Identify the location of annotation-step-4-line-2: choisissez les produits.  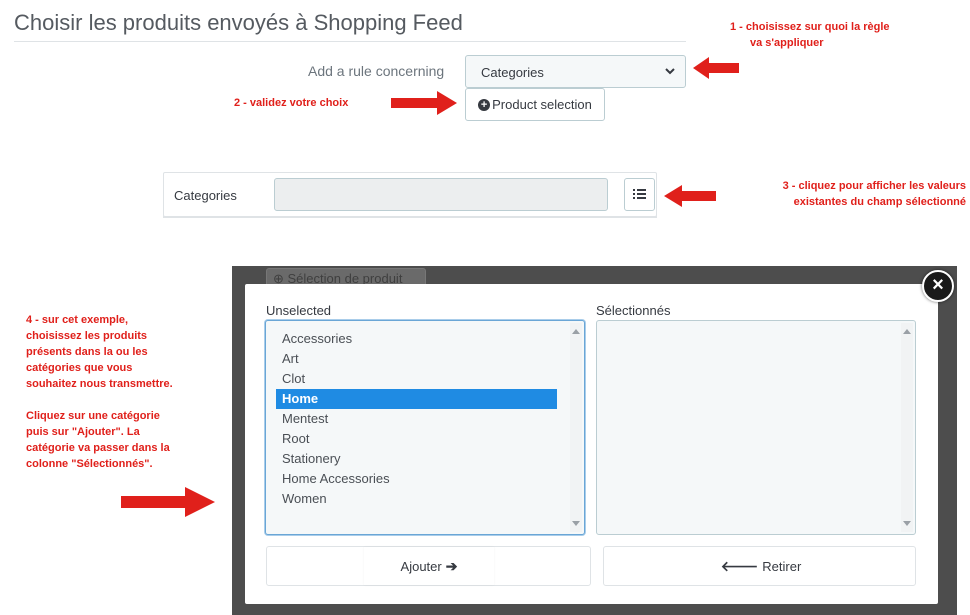
(87, 336).